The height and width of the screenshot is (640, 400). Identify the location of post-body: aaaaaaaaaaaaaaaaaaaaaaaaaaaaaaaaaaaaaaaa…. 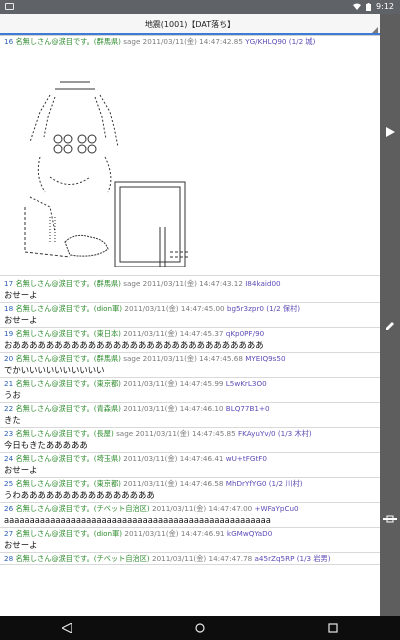
(137, 520).